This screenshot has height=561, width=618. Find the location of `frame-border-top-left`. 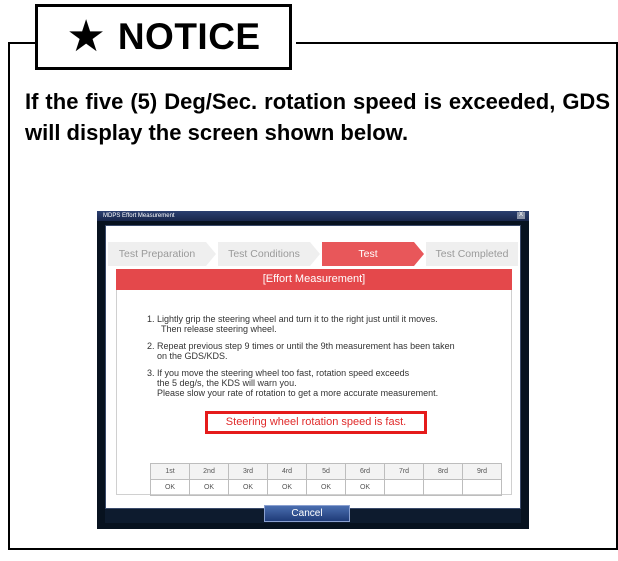

frame-border-top-left is located at coordinates (23, 43).